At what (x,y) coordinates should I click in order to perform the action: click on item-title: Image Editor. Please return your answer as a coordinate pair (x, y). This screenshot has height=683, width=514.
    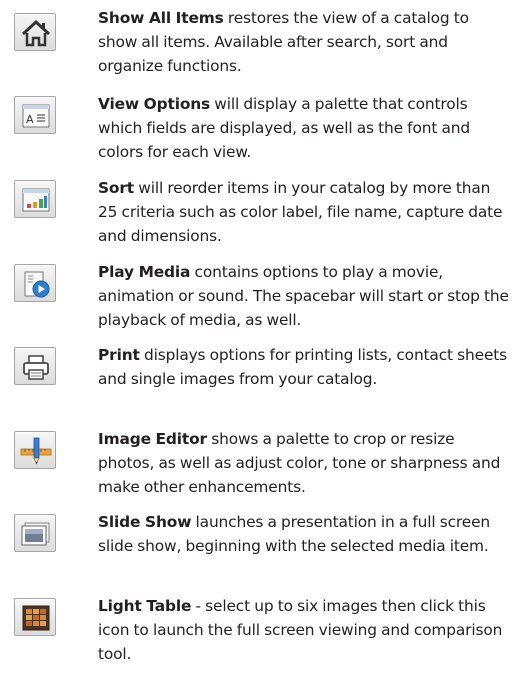
    Looking at the image, I should click on (152, 439).